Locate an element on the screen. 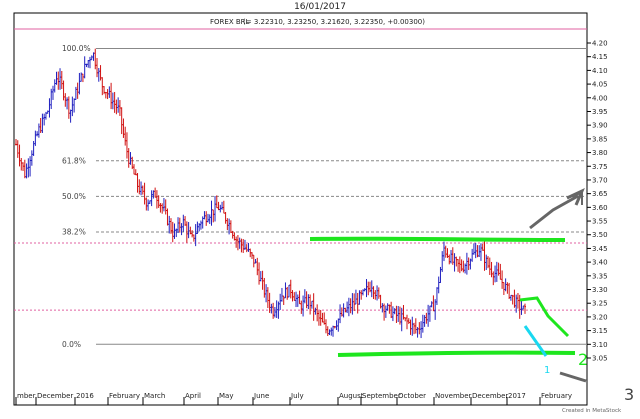 This screenshot has height=419, width=640. credit-text: Created in MetaStock is located at coordinates (592, 411).